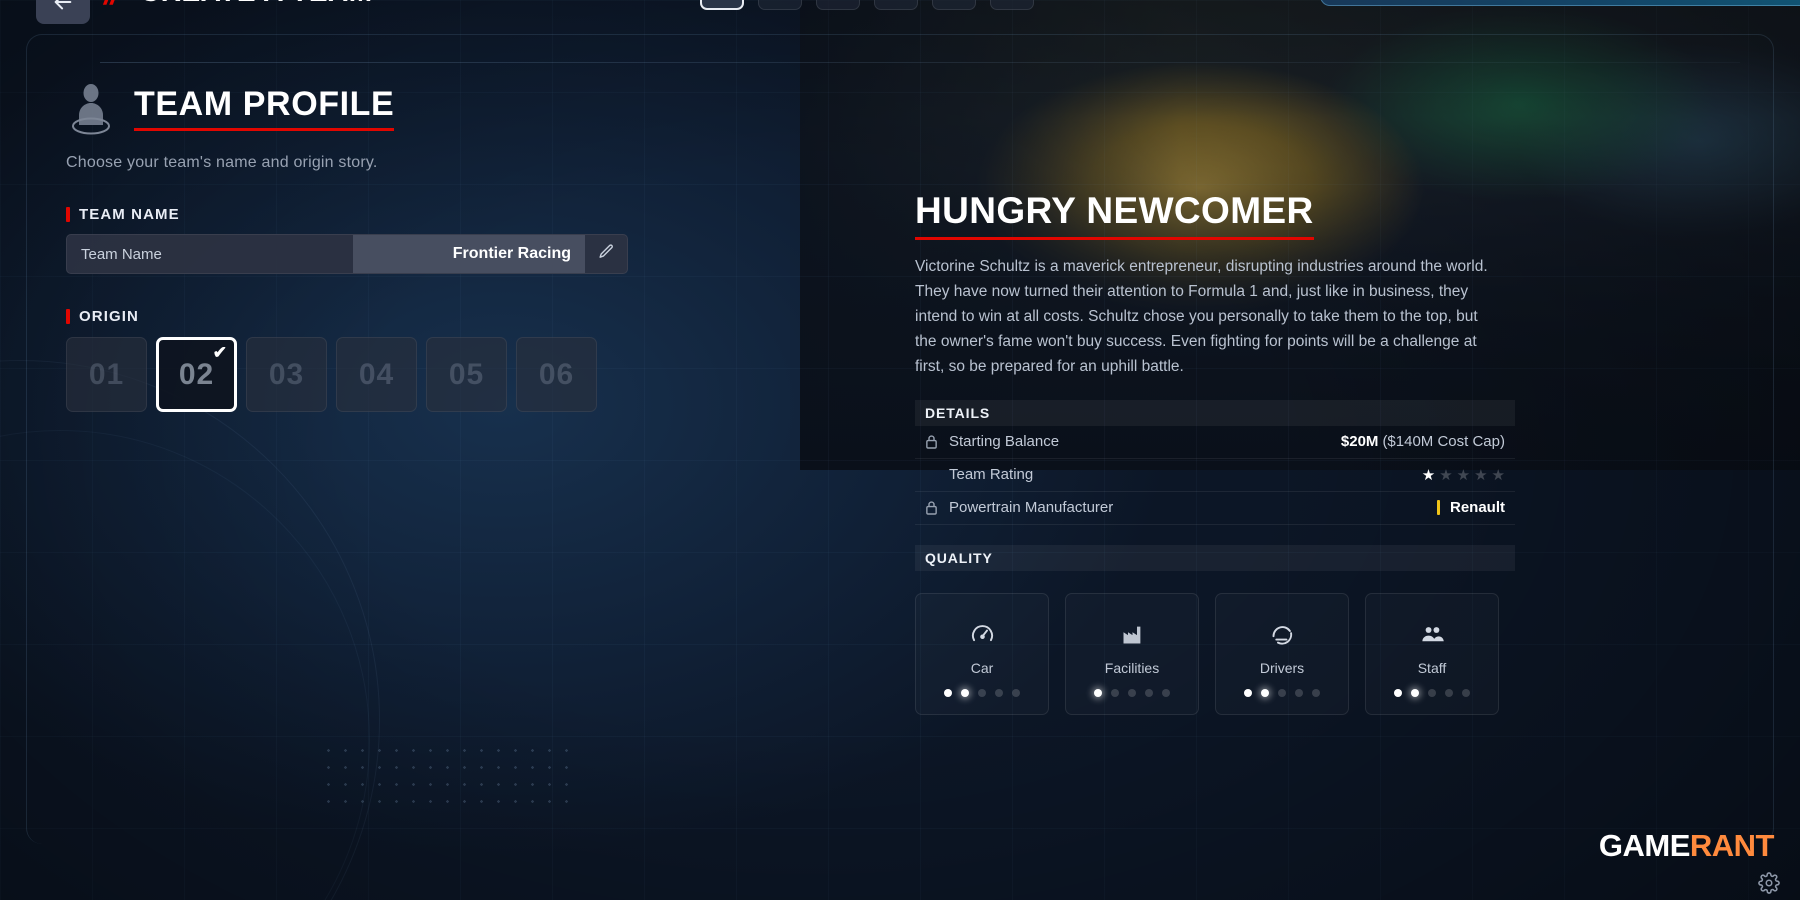 Image resolution: width=1800 pixels, height=900 pixels. Describe the element at coordinates (111, 6) in the screenshot. I see `f1-slash-logo: //` at that location.